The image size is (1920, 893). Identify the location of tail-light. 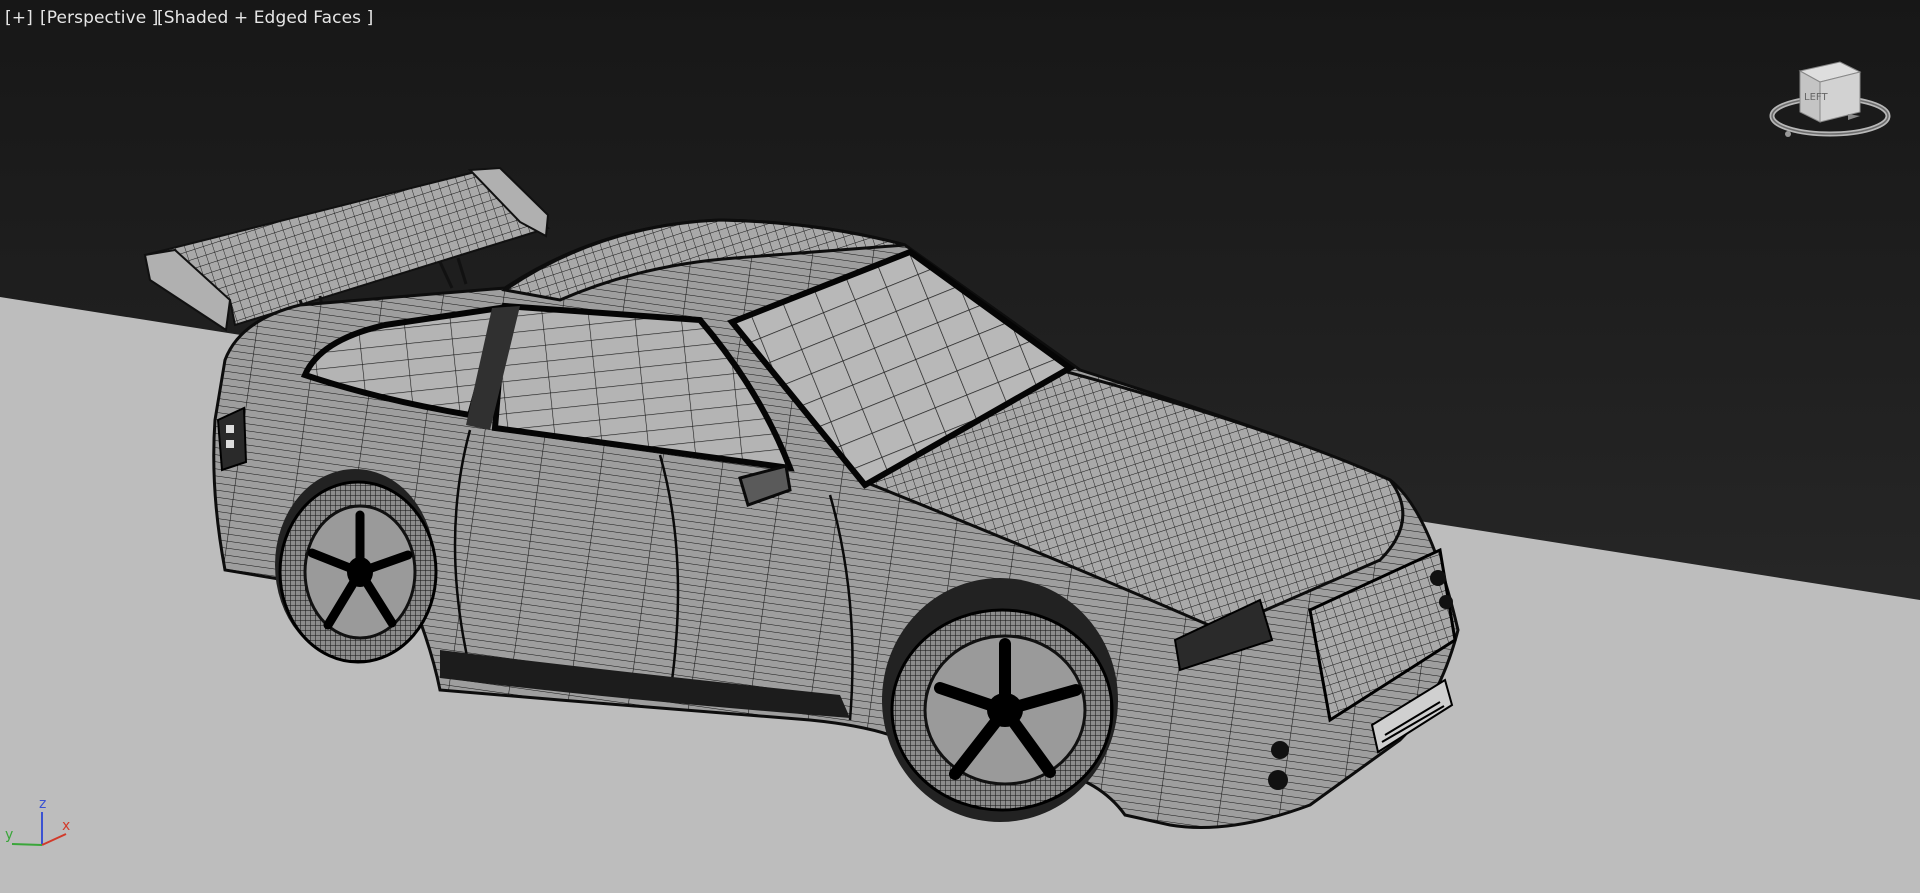
(232, 439).